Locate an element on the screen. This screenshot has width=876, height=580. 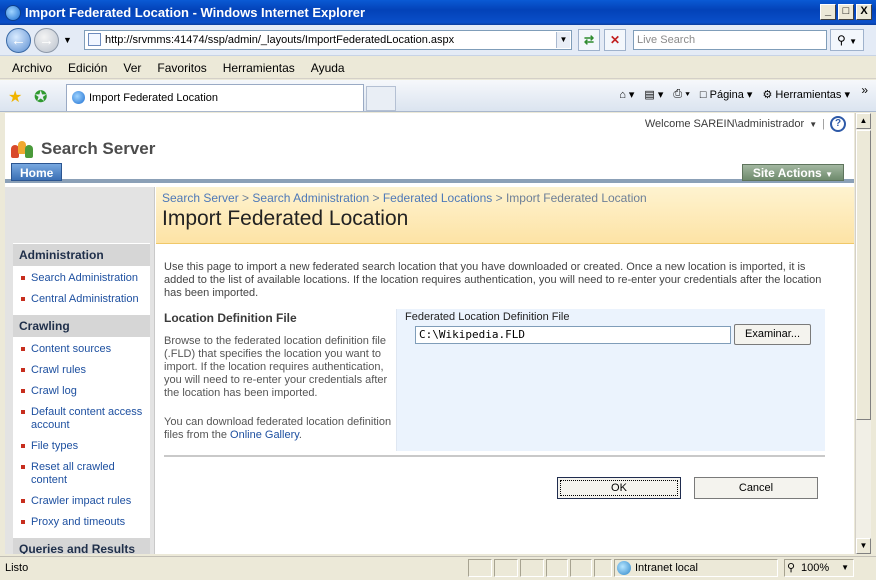
print-icon: ⎙ ▾ is located at coordinates (681, 94).